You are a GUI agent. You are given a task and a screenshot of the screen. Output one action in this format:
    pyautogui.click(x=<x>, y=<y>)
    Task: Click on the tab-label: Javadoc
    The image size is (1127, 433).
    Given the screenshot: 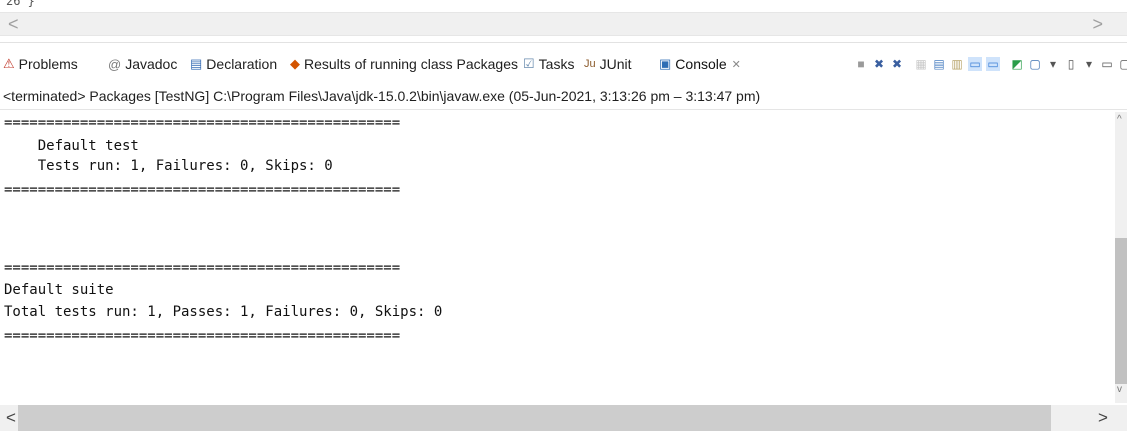 What is the action you would take?
    pyautogui.click(x=151, y=64)
    